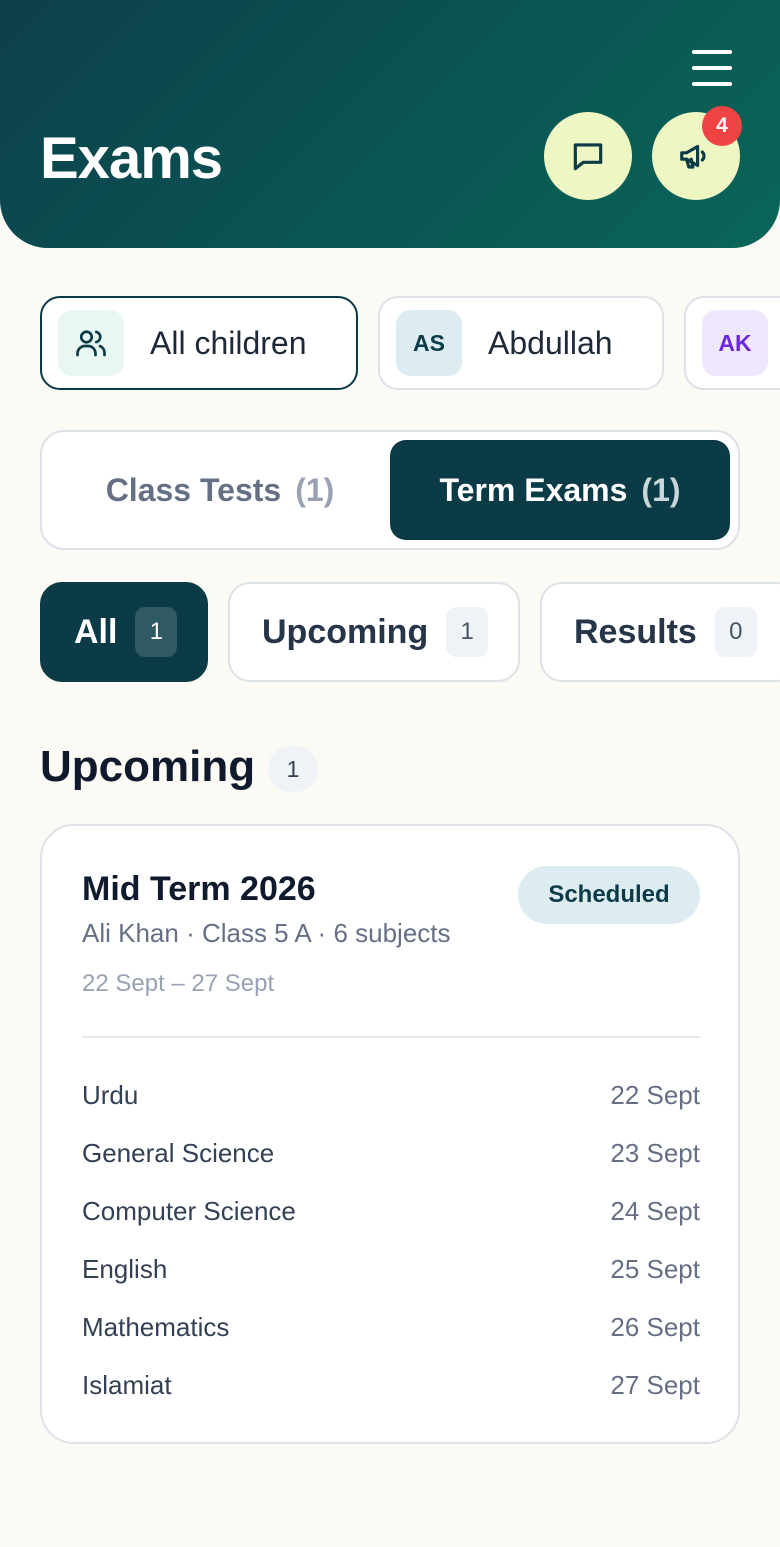  I want to click on child-chip-ak: AK, so click(732, 343).